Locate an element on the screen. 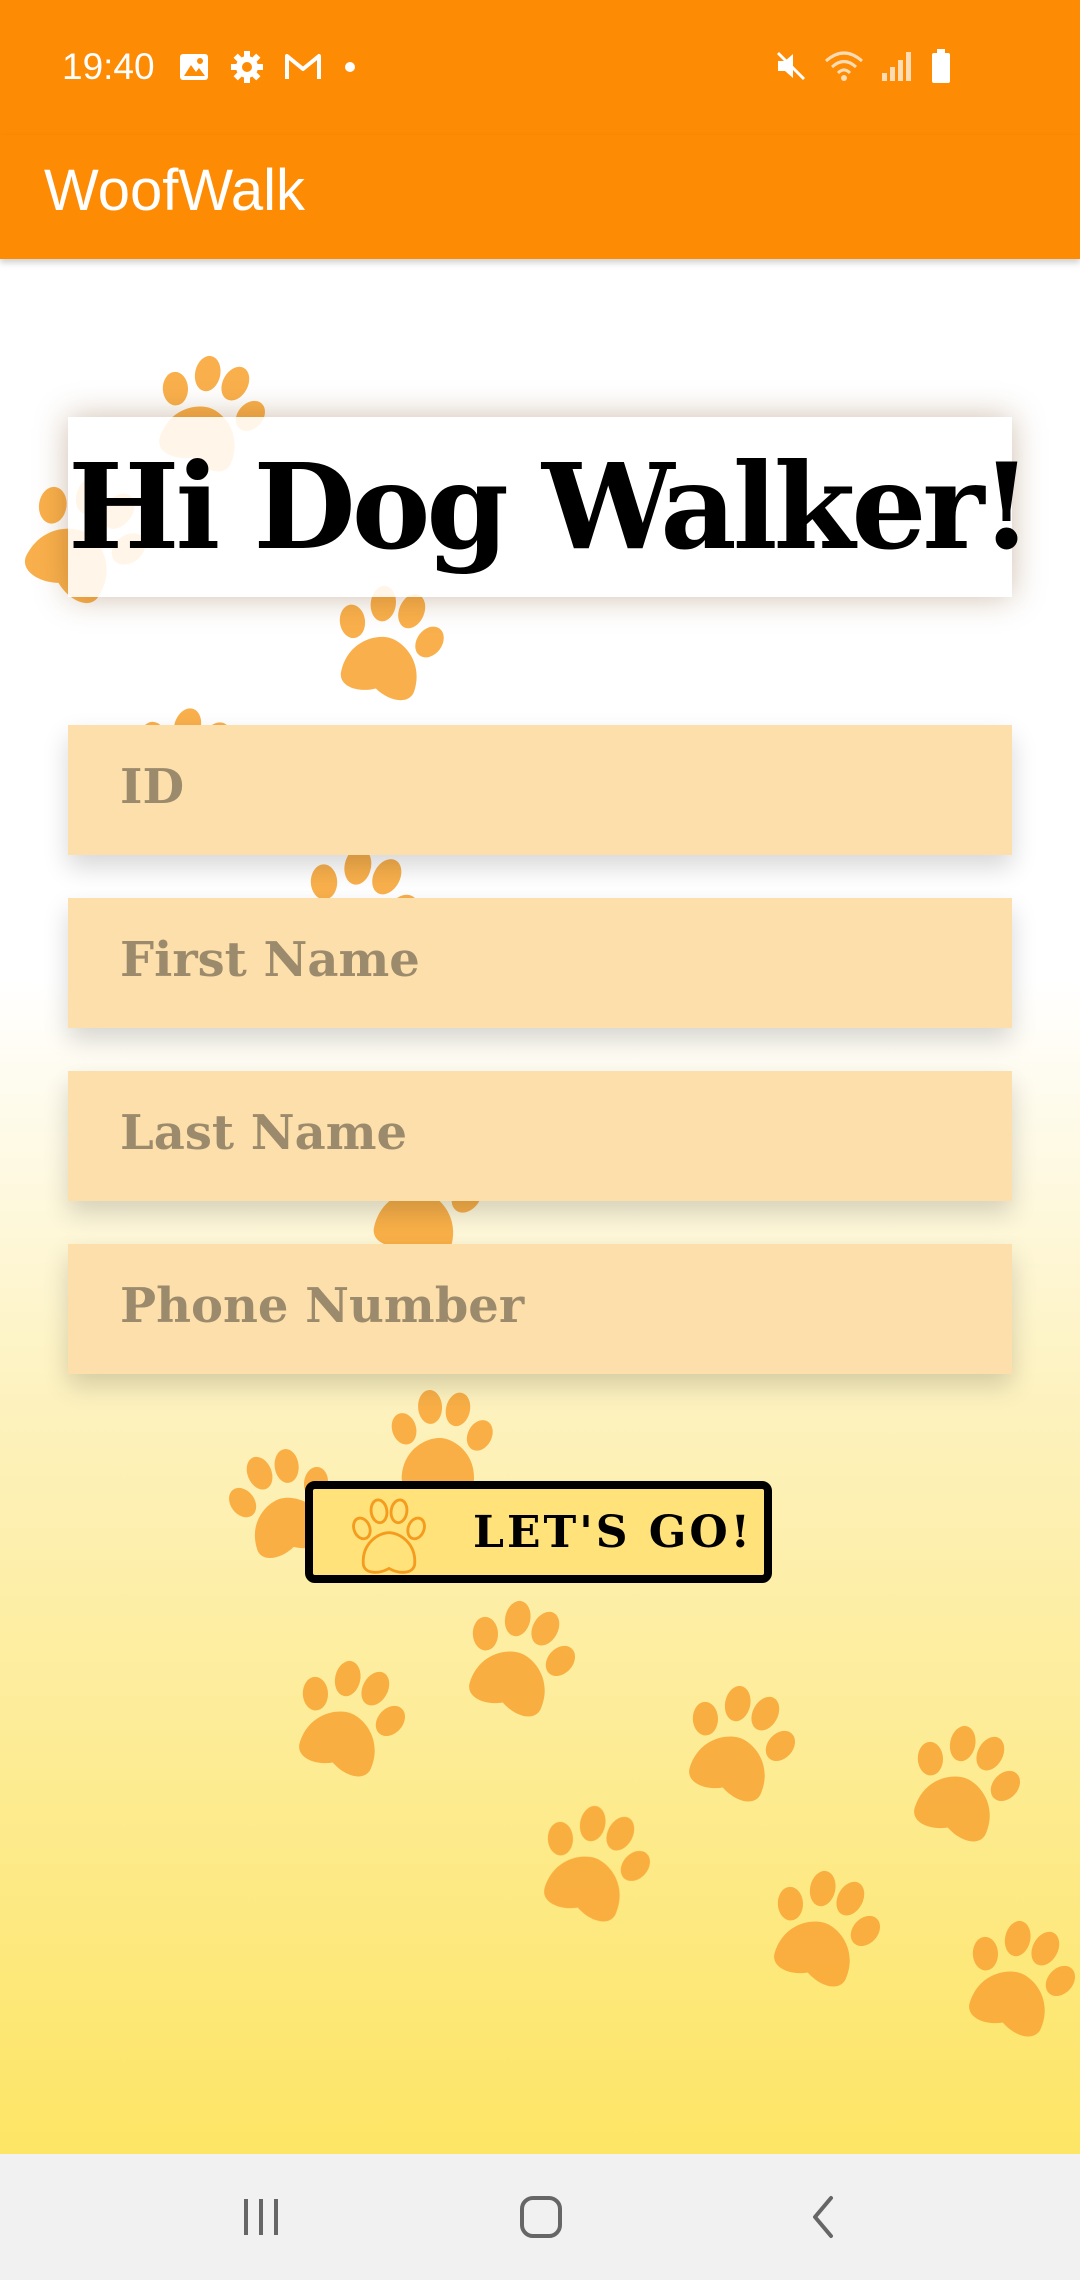 This screenshot has width=1080, height=2280. back-button is located at coordinates (823, 2217).